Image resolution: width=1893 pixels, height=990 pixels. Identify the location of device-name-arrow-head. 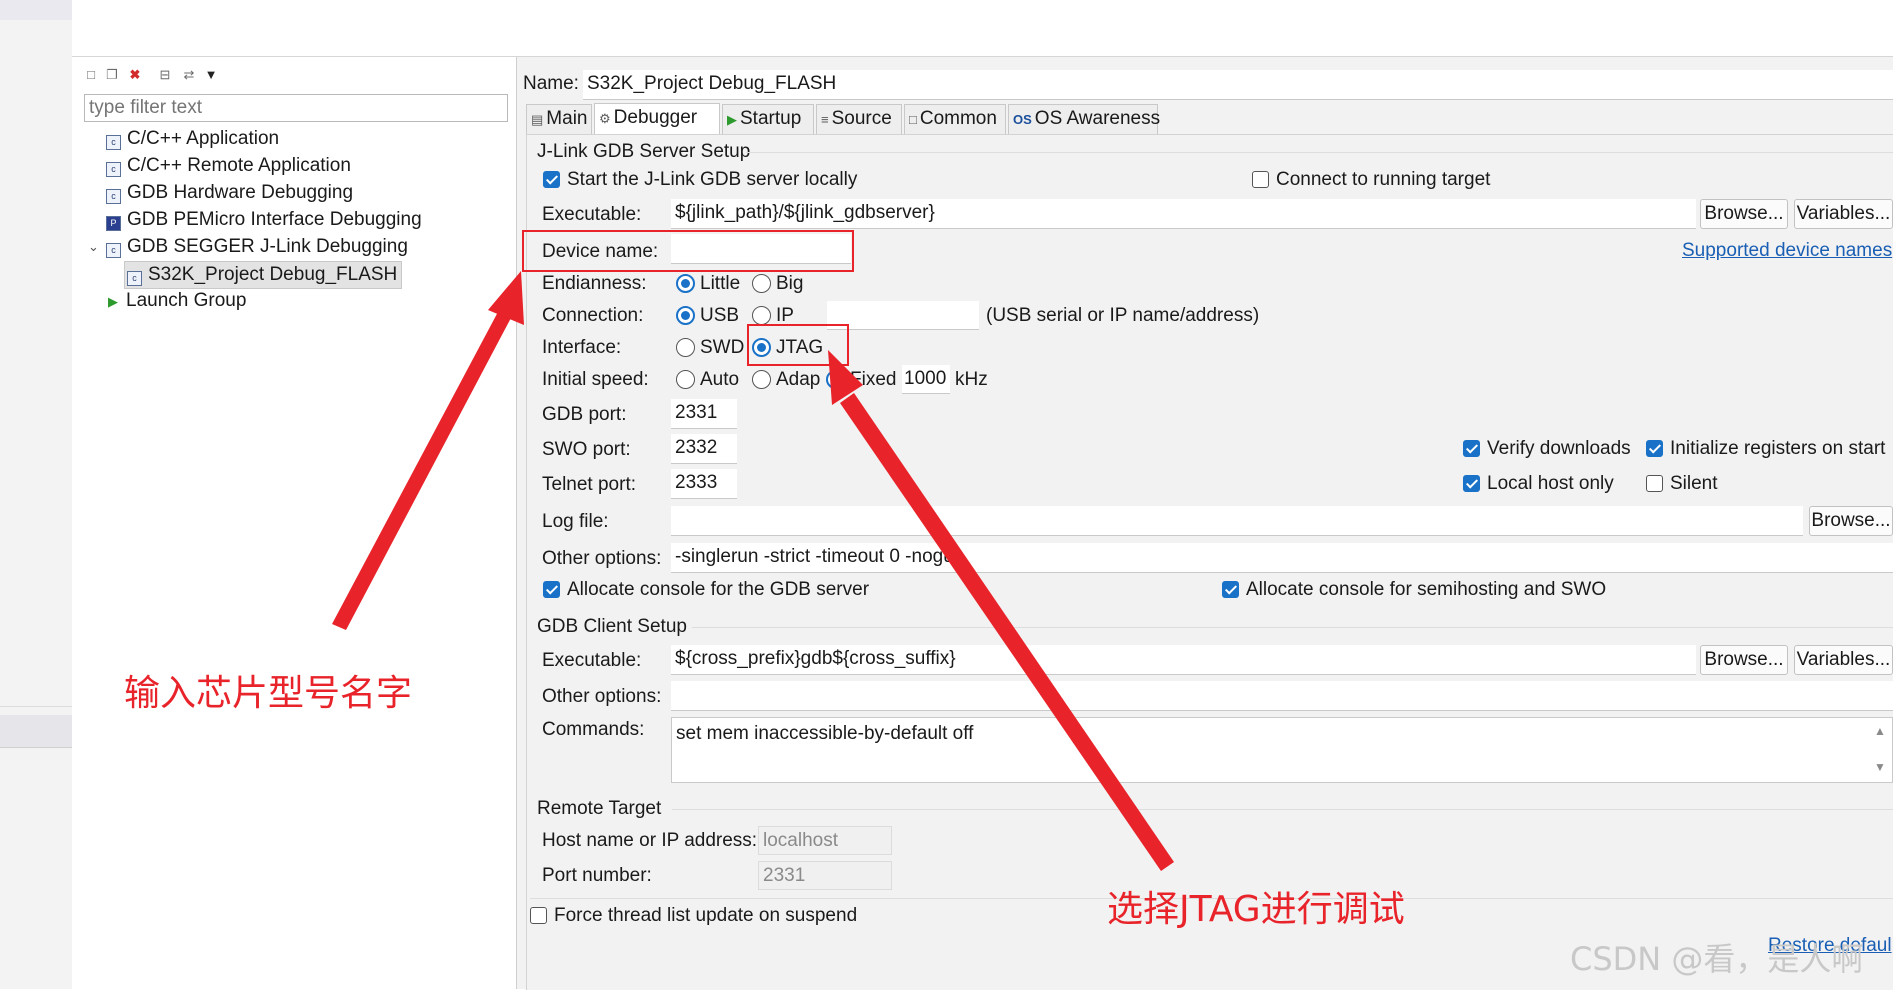
(506, 298).